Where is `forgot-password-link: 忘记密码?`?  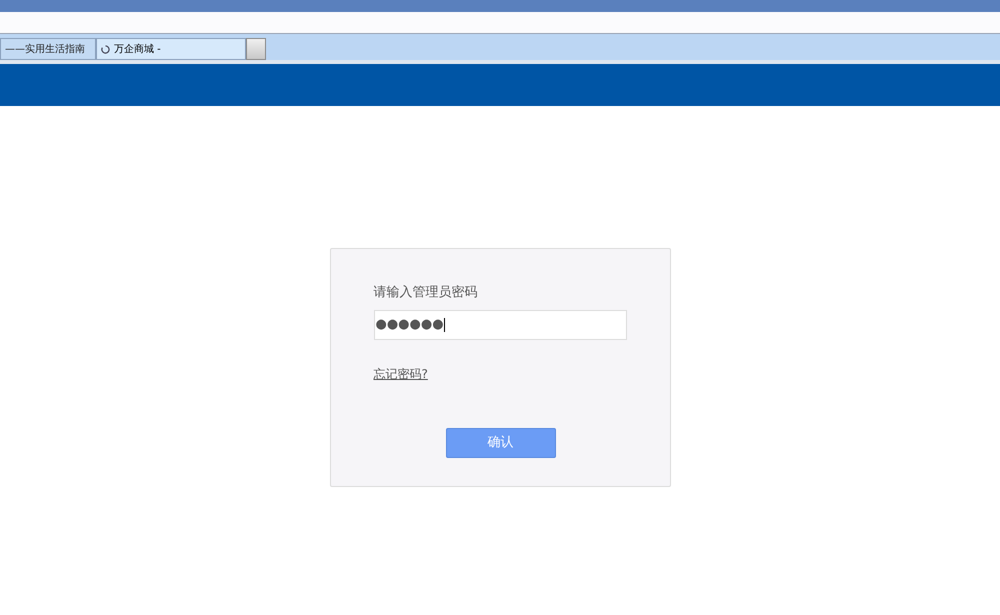 forgot-password-link: 忘记密码? is located at coordinates (401, 374).